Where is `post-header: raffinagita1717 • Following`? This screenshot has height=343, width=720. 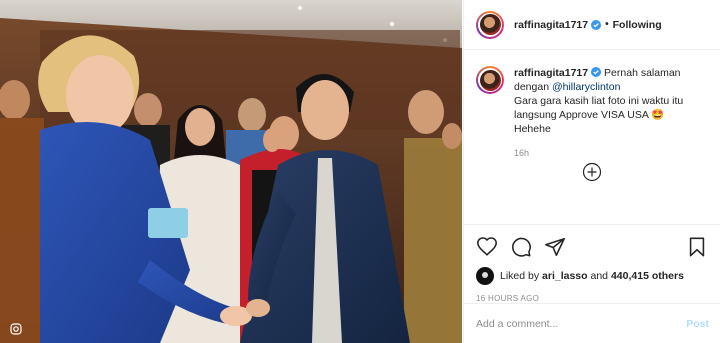 post-header: raffinagita1717 • Following is located at coordinates (592, 25).